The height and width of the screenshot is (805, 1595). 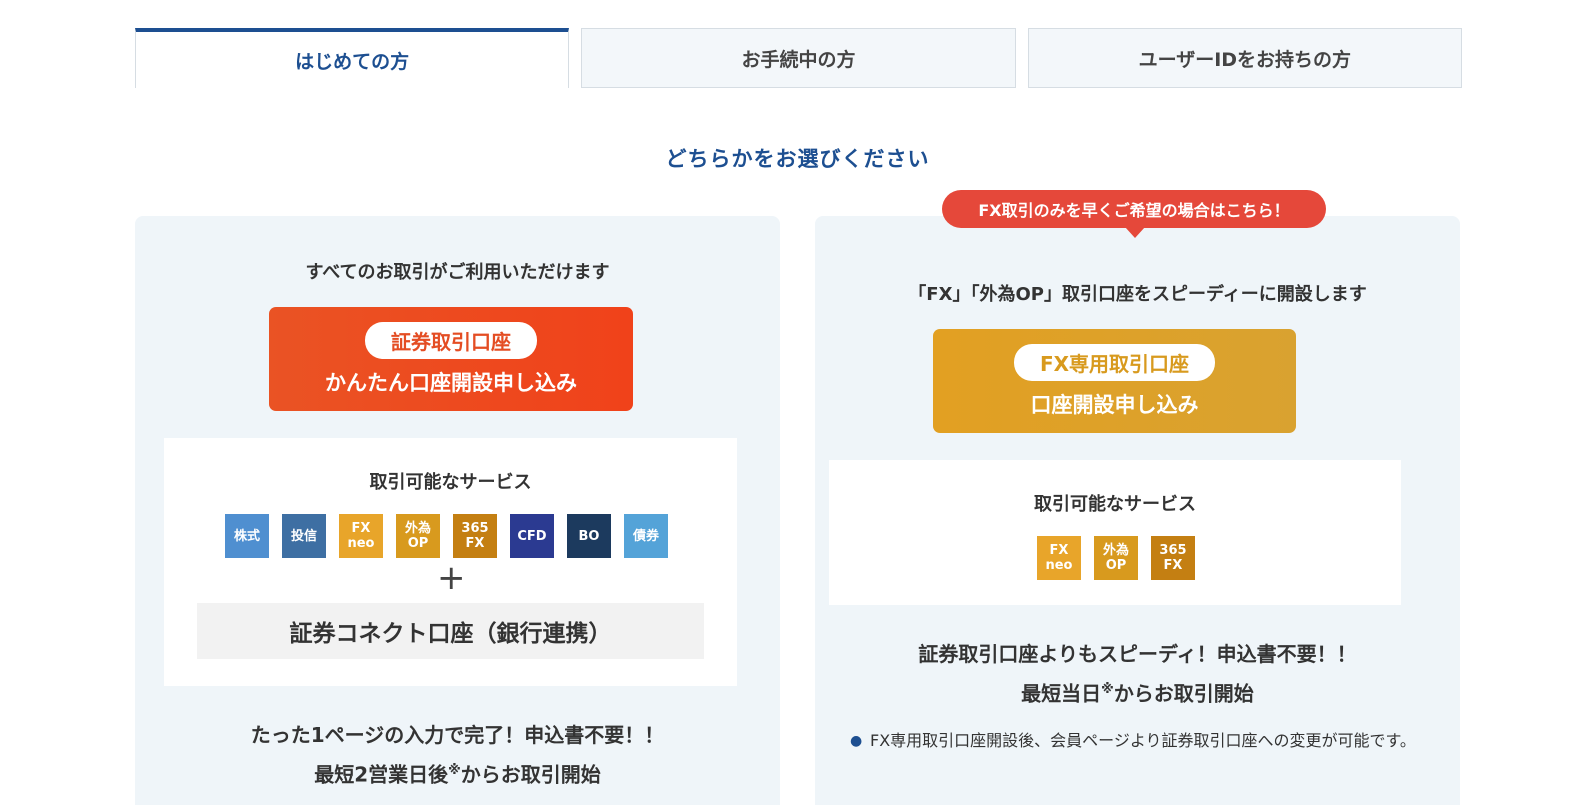 I want to click on fund-icon: 投信, so click(x=304, y=536).